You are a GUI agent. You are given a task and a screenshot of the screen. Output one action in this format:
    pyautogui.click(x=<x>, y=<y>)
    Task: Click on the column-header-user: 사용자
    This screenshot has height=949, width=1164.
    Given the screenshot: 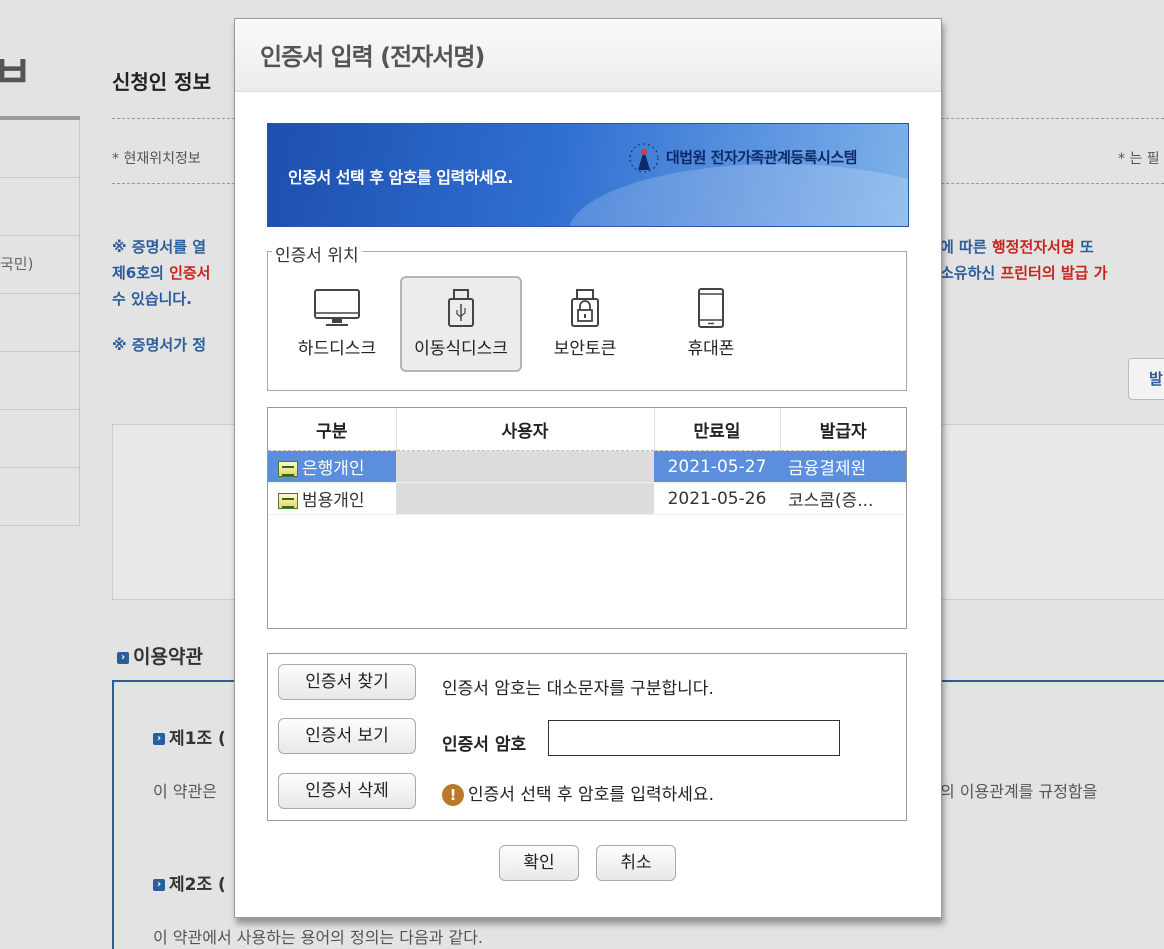 What is the action you would take?
    pyautogui.click(x=525, y=429)
    